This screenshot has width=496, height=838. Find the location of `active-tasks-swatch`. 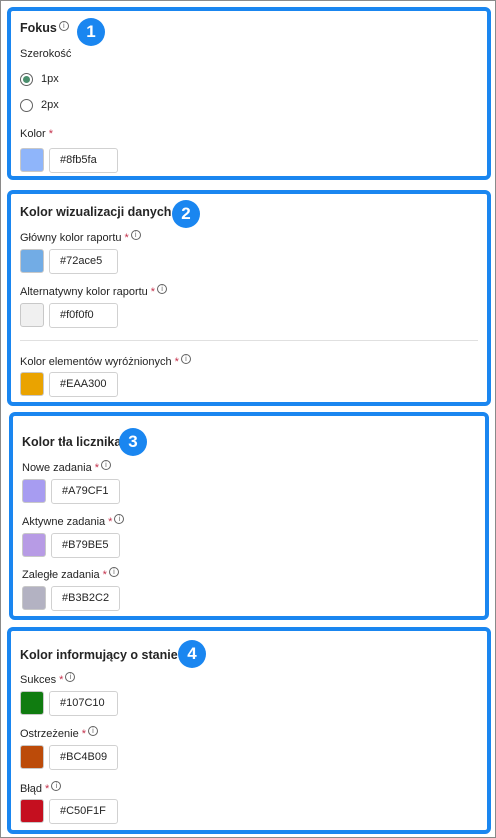

active-tasks-swatch is located at coordinates (34, 545).